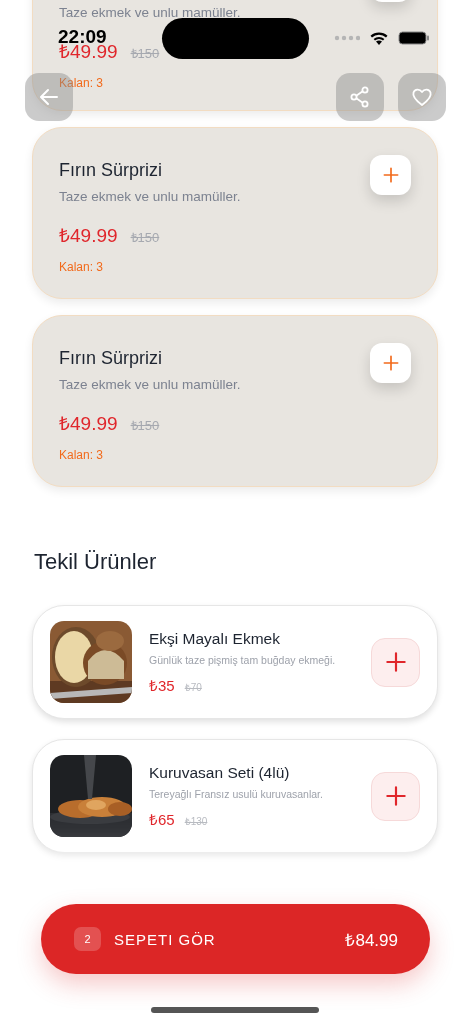 The width and height of the screenshot is (470, 1024). What do you see at coordinates (165, 939) in the screenshot?
I see `cart-label: SEPETI GÖR` at bounding box center [165, 939].